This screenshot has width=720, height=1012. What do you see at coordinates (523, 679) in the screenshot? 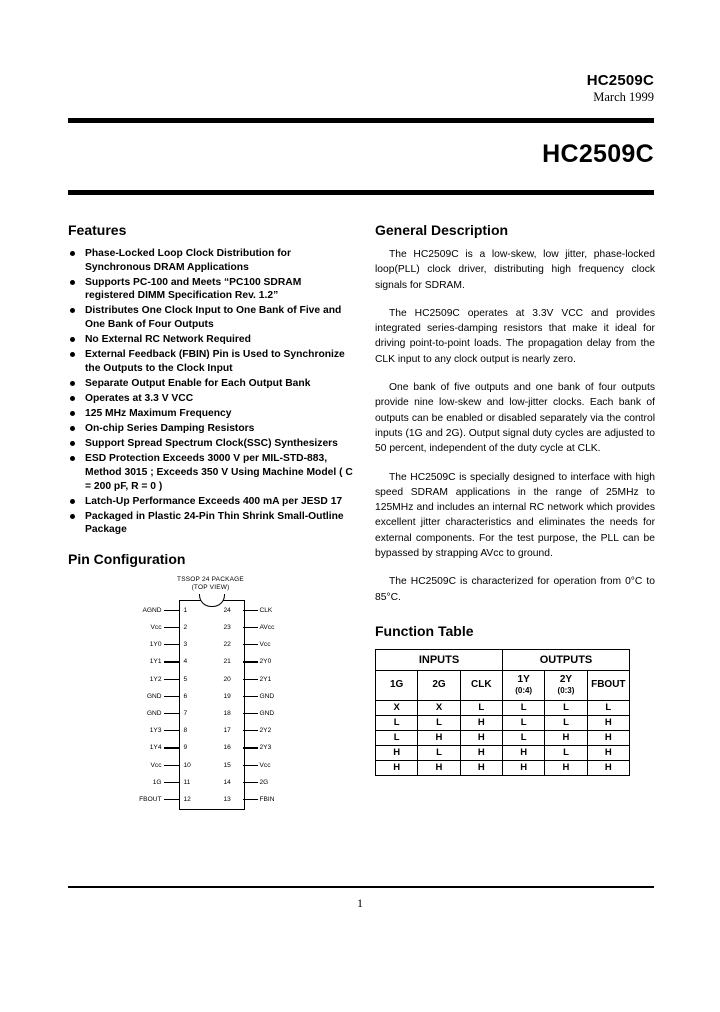
I see `column-header-1y-label: 1Y` at bounding box center [523, 679].